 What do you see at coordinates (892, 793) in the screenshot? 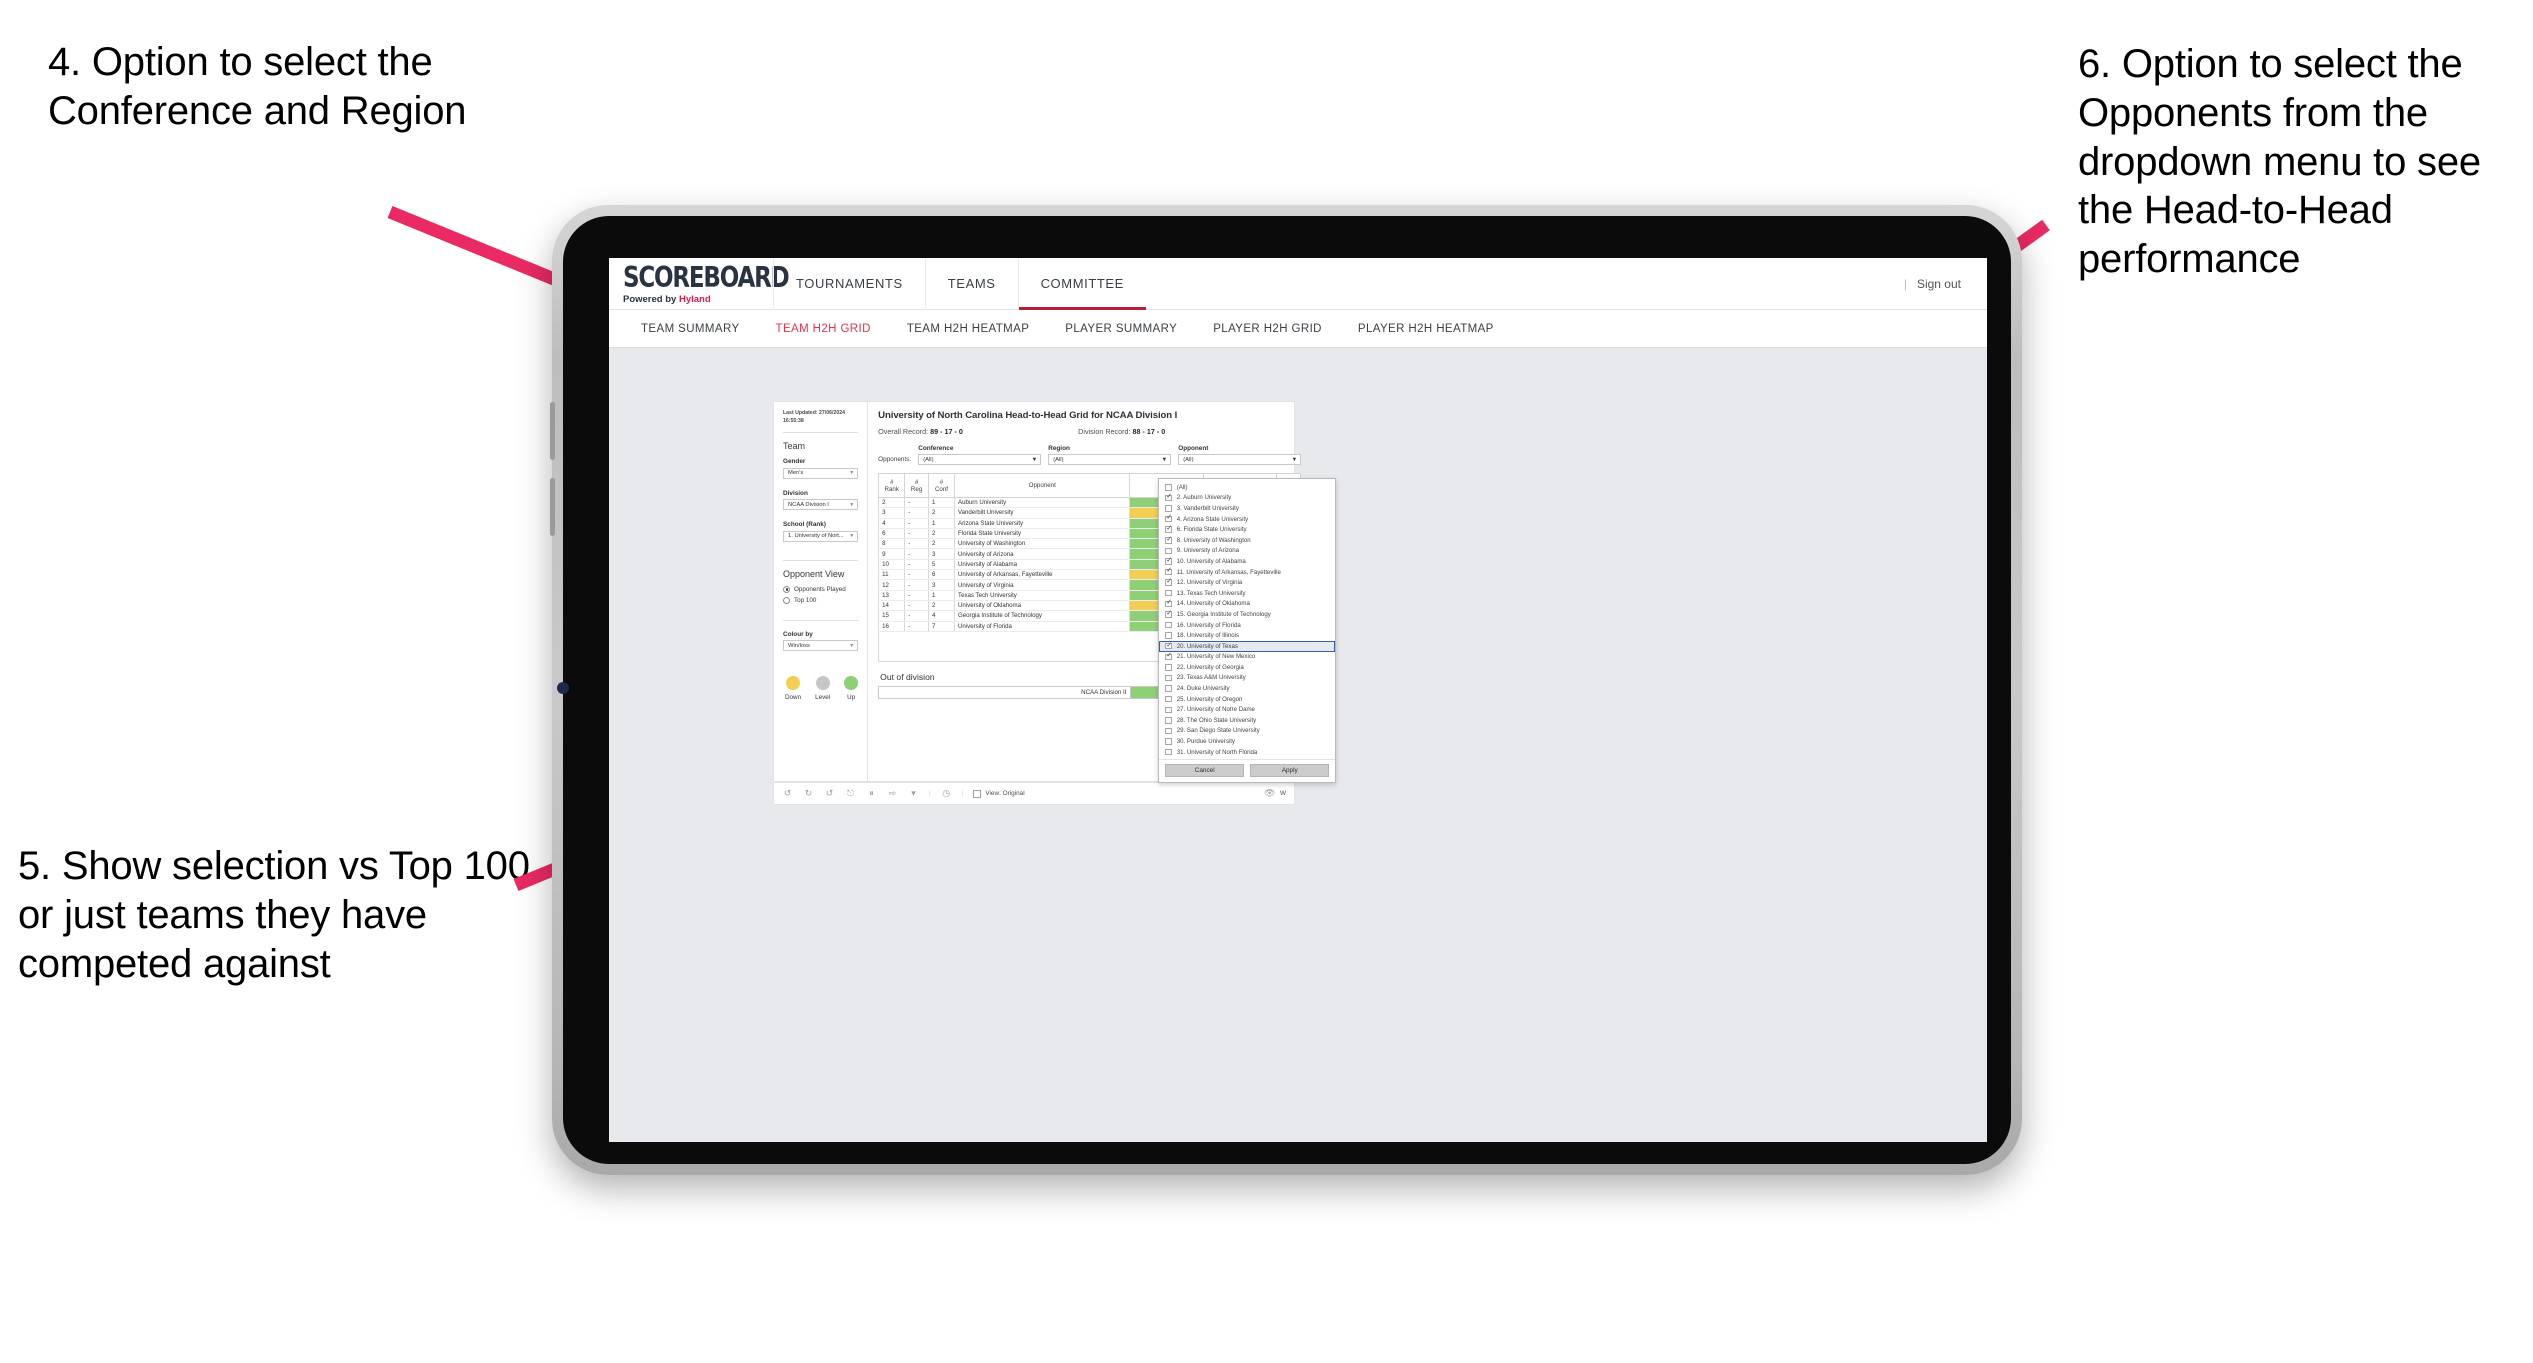
I see `share-icon: ⇨` at bounding box center [892, 793].